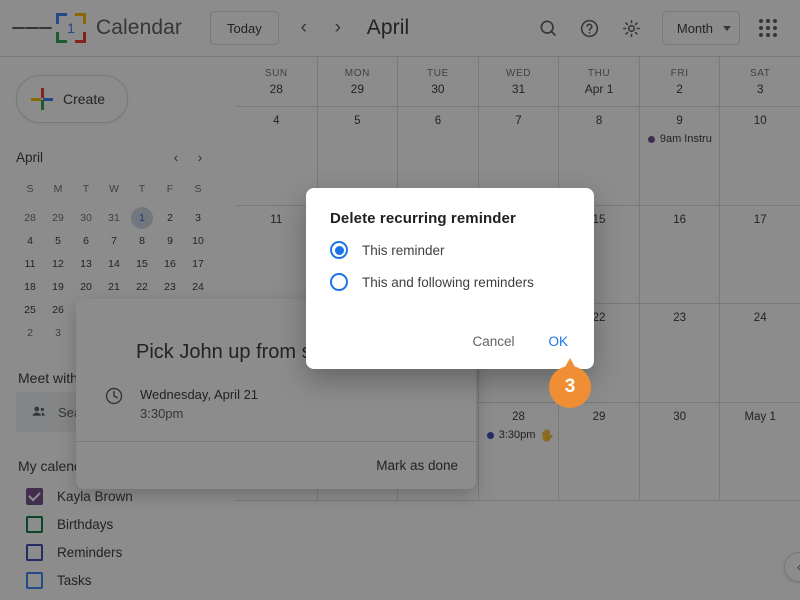  I want to click on mini-calendar-day: 17, so click(198, 263).